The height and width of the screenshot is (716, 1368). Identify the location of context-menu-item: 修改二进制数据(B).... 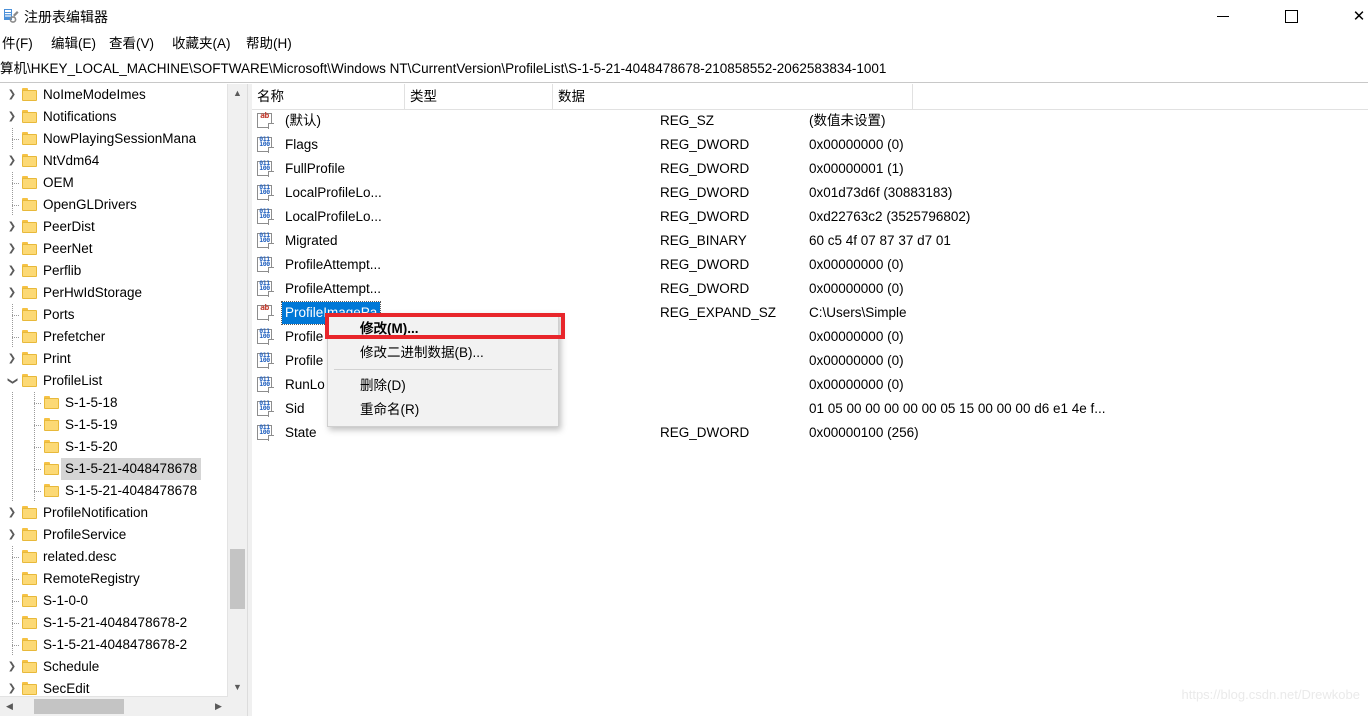
(443, 353).